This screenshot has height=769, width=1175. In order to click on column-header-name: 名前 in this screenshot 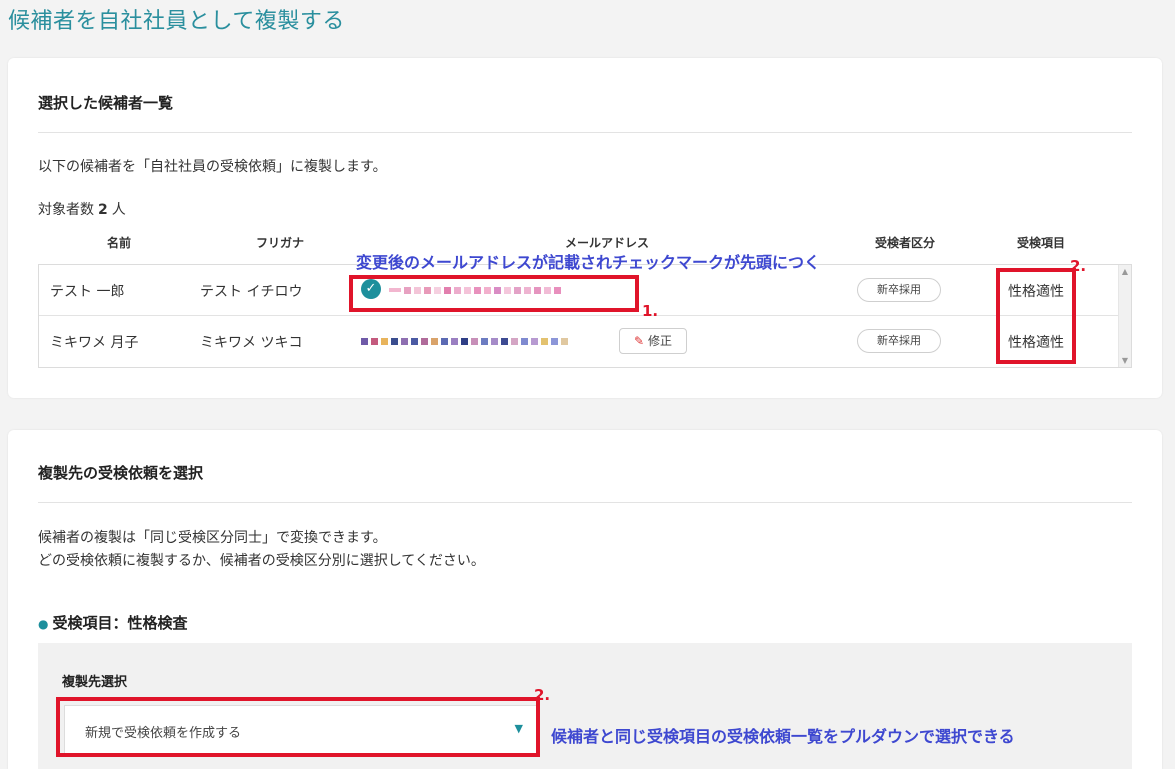, I will do `click(119, 243)`.